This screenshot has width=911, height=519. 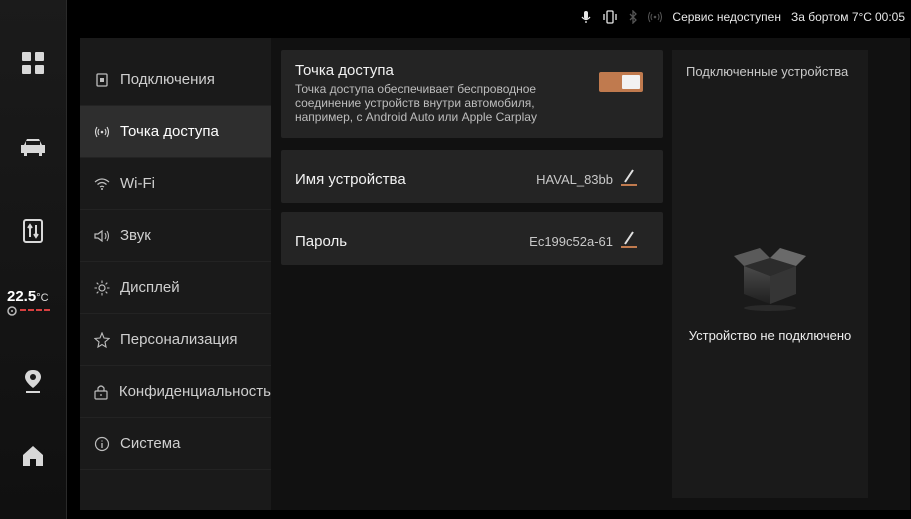 I want to click on personalization-icon, so click(x=102, y=339).